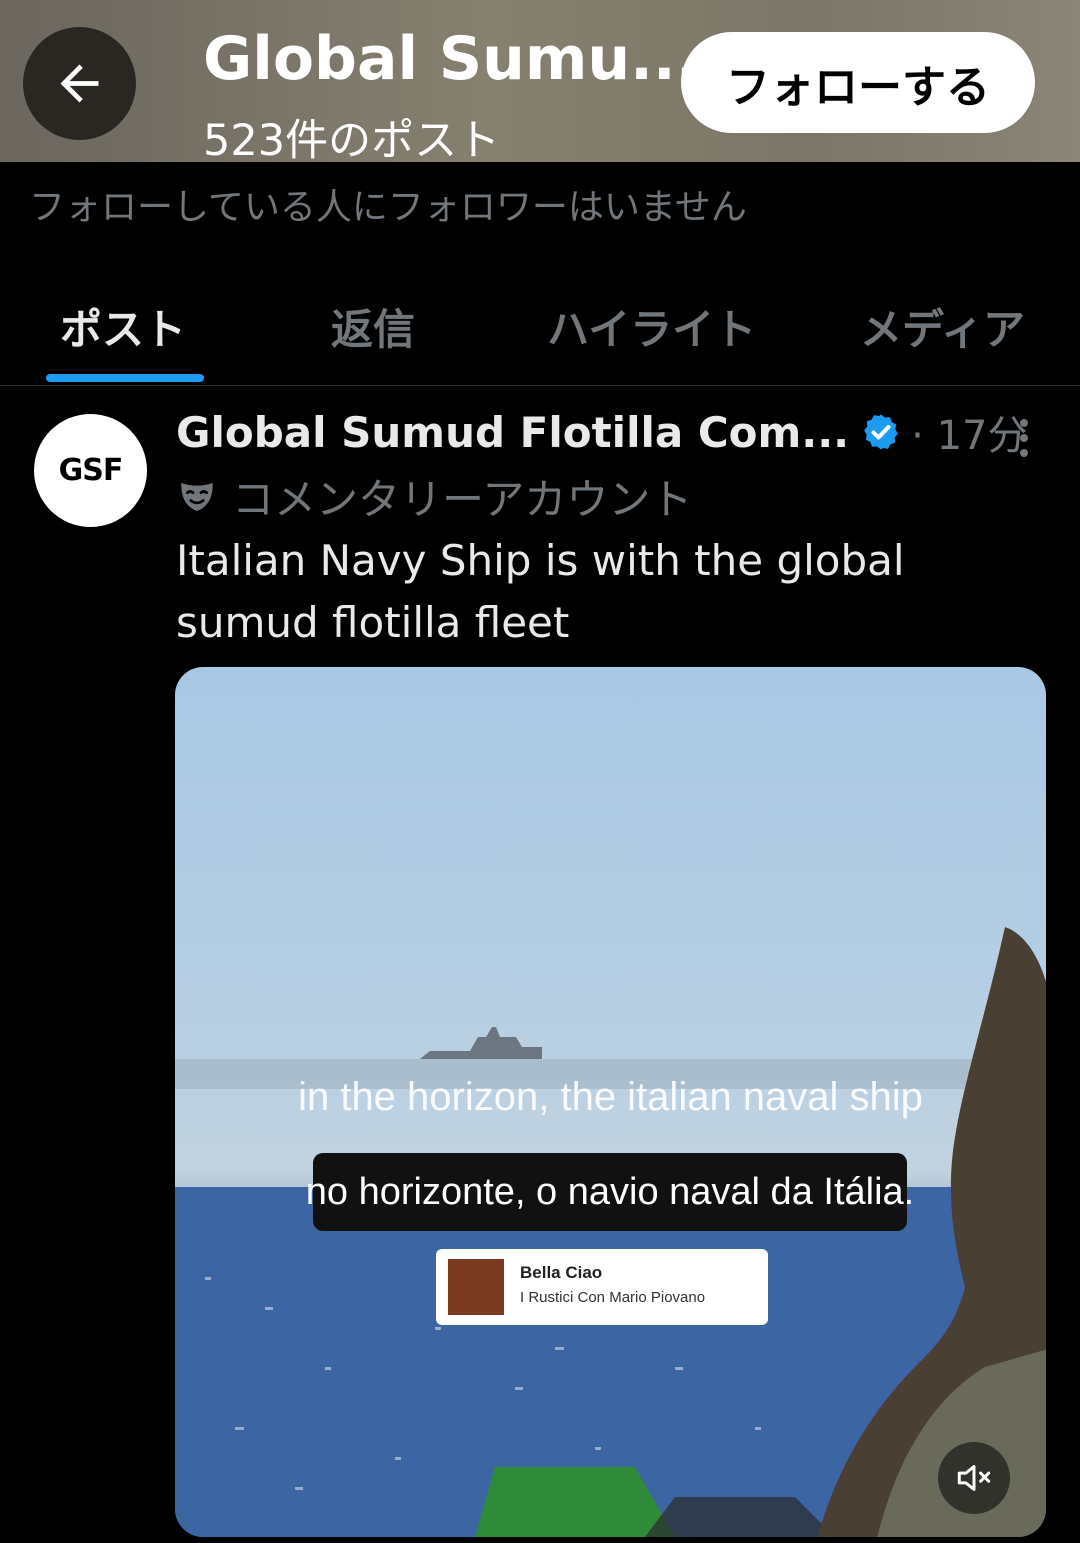 The height and width of the screenshot is (1543, 1080). Describe the element at coordinates (1024, 438) in the screenshot. I see `more-icon` at that location.